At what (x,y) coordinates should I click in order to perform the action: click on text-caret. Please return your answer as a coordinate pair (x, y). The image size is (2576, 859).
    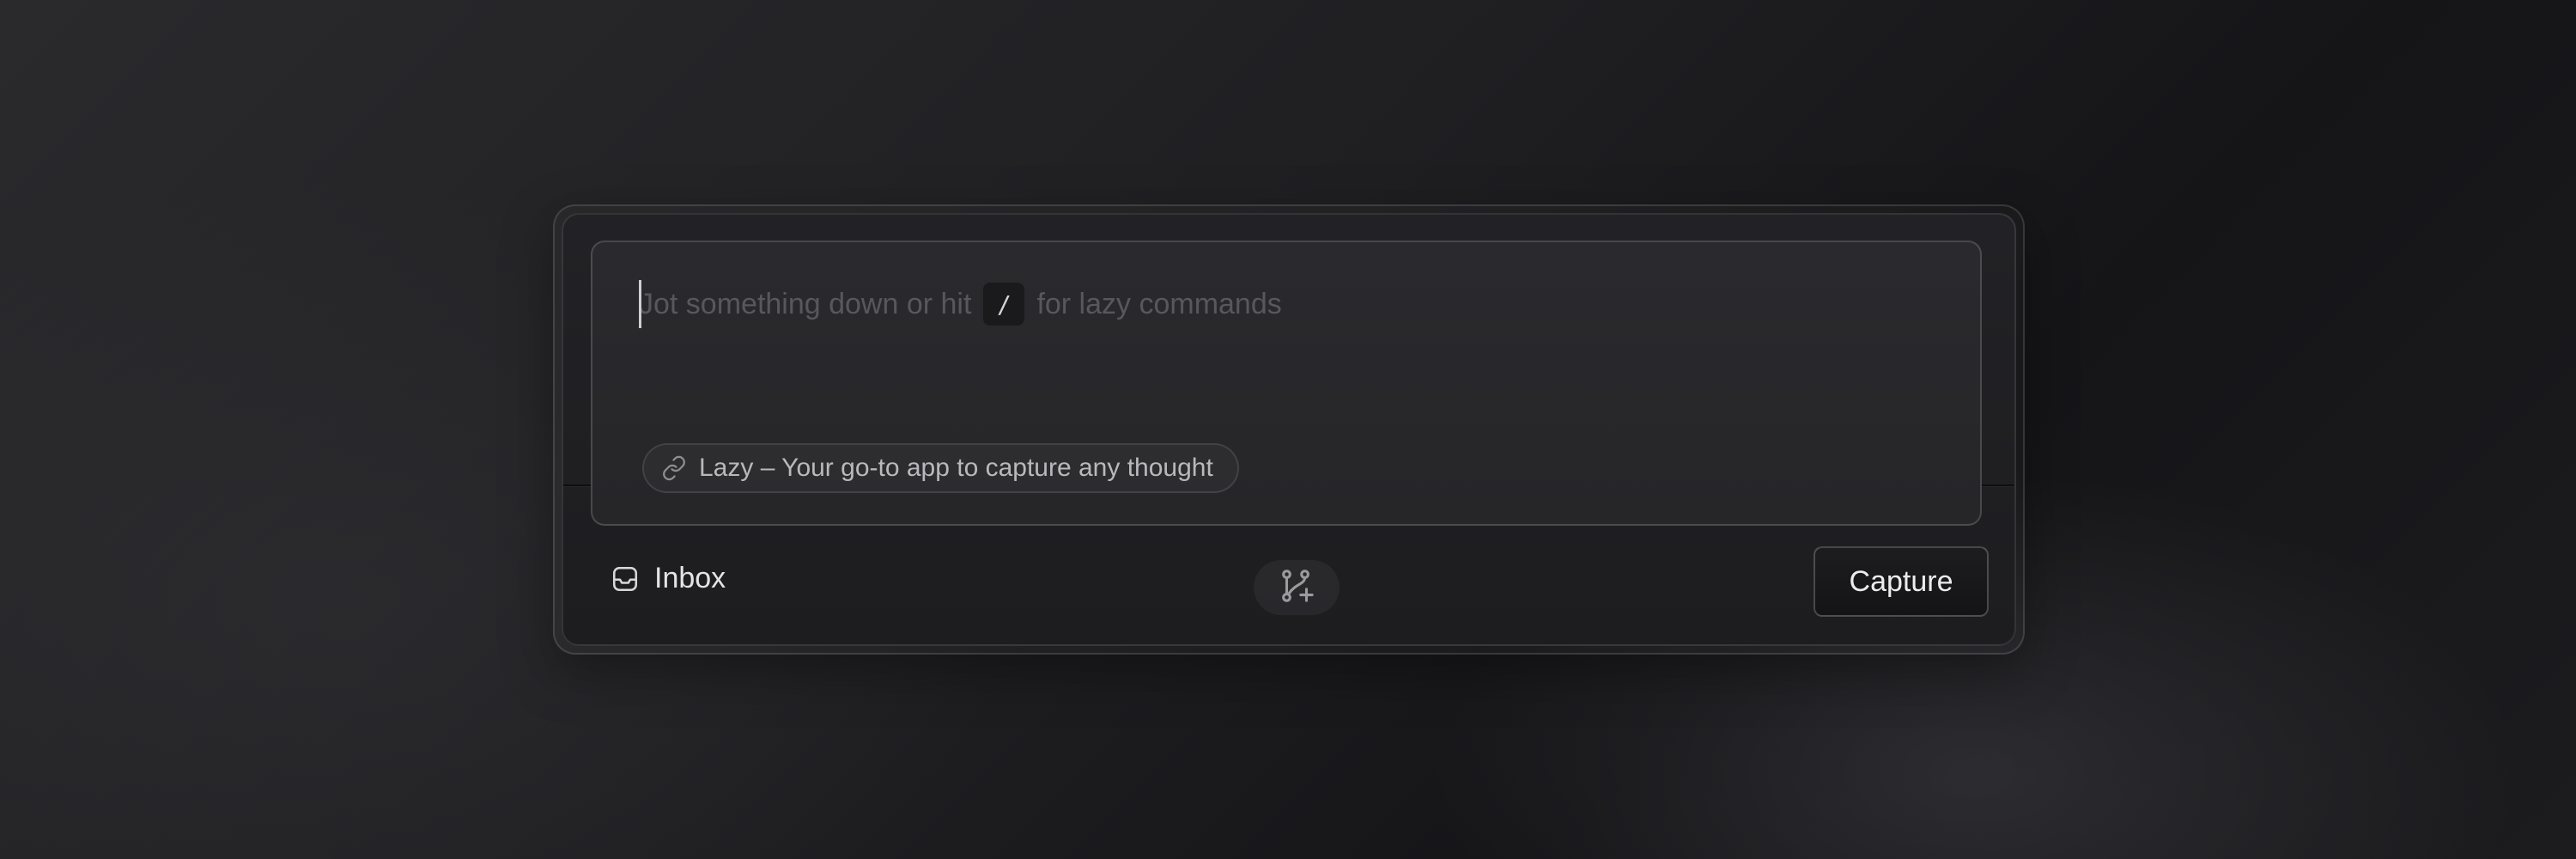
    Looking at the image, I should click on (640, 304).